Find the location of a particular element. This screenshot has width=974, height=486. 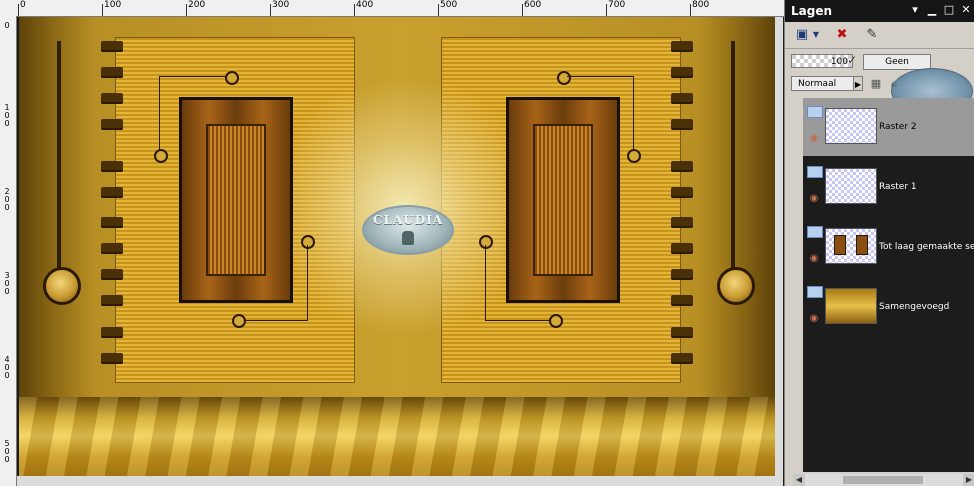

ruler-top-label: 800 is located at coordinates (701, 5).